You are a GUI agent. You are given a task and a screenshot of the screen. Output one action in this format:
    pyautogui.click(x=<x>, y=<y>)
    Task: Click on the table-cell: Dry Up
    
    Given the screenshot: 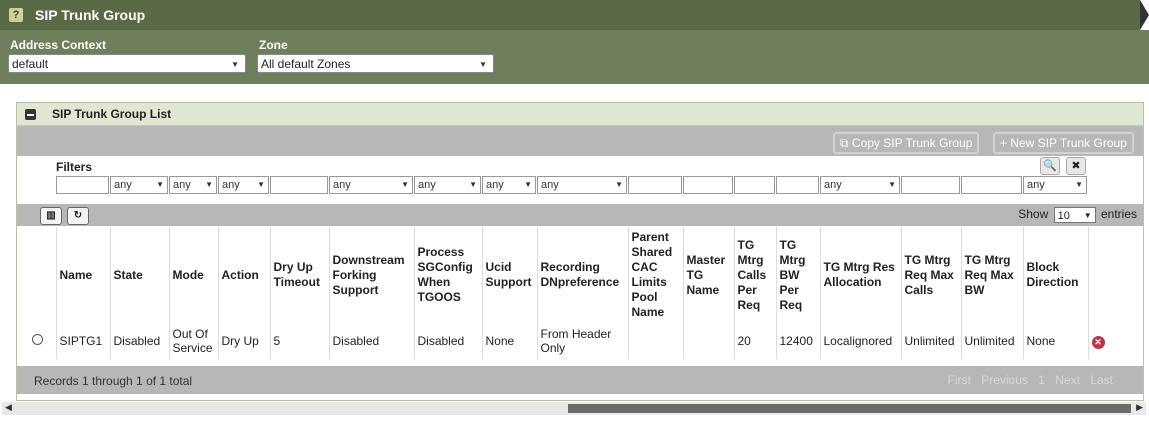 What is the action you would take?
    pyautogui.click(x=244, y=341)
    